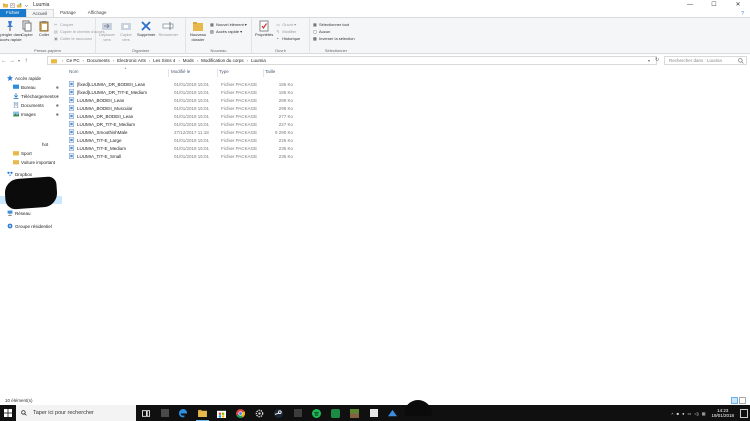  I want to click on properties-button: Propriétés, so click(264, 29).